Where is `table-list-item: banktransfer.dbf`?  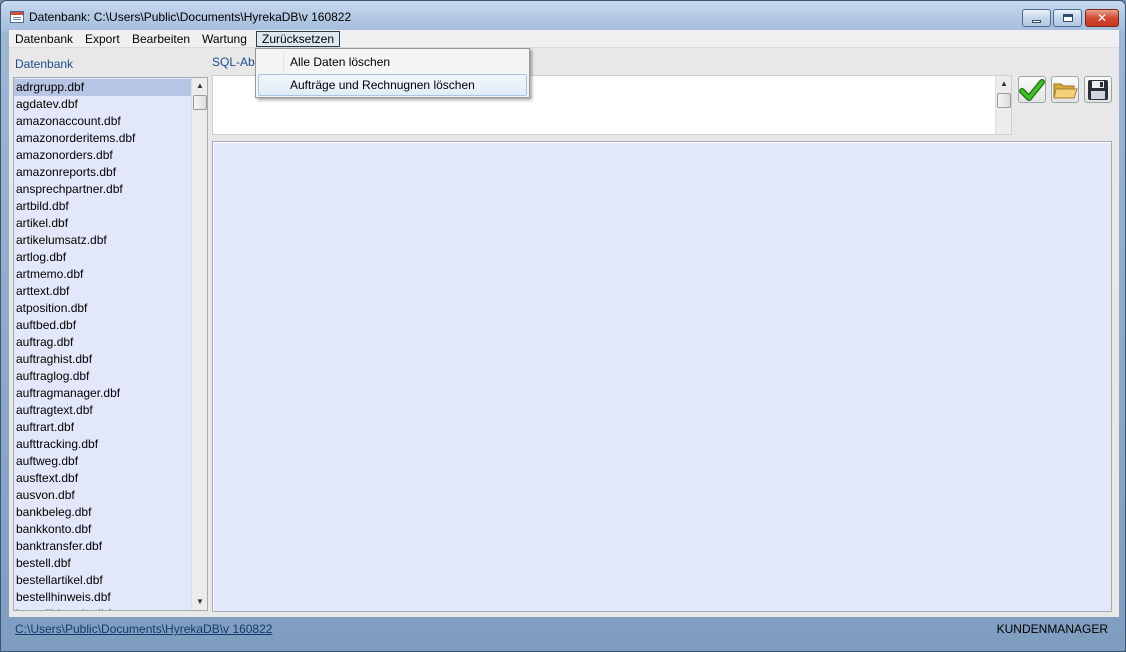
table-list-item: banktransfer.dbf is located at coordinates (103, 546).